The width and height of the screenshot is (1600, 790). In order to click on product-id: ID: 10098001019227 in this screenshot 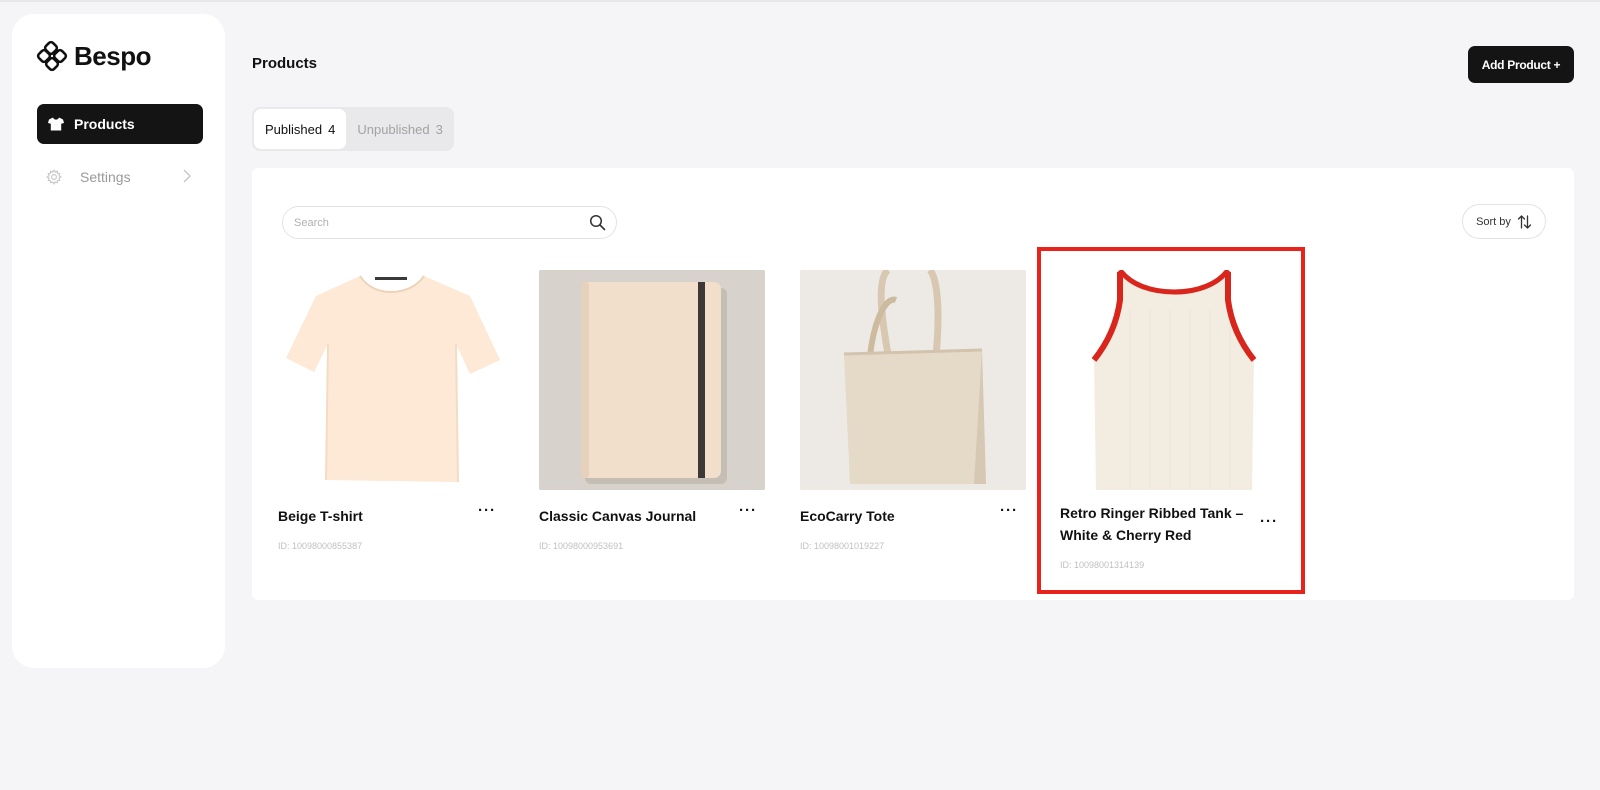, I will do `click(842, 546)`.